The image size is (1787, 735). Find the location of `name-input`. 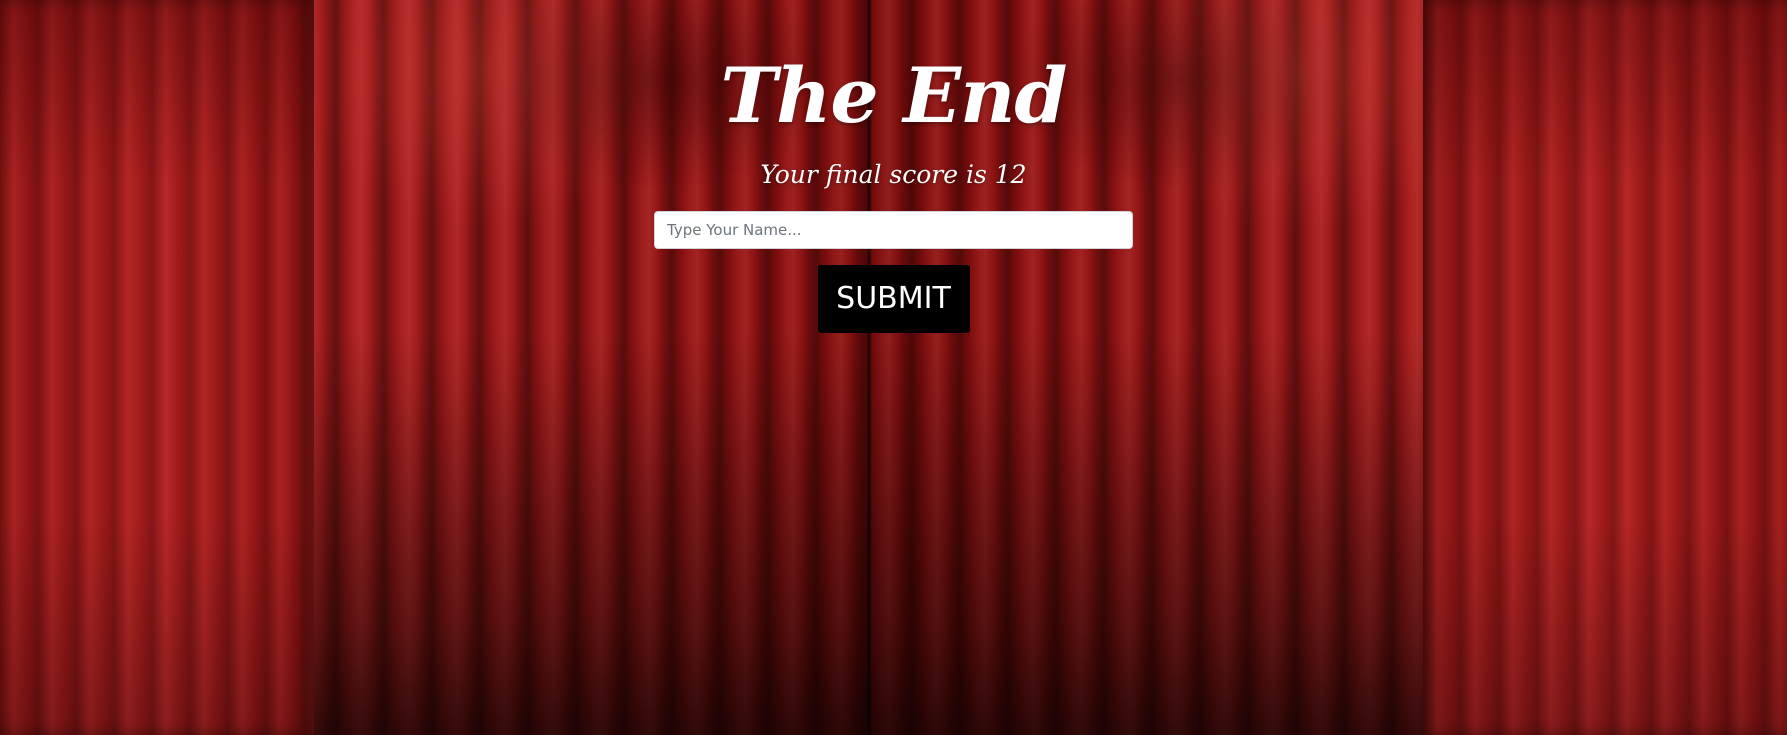

name-input is located at coordinates (893, 230).